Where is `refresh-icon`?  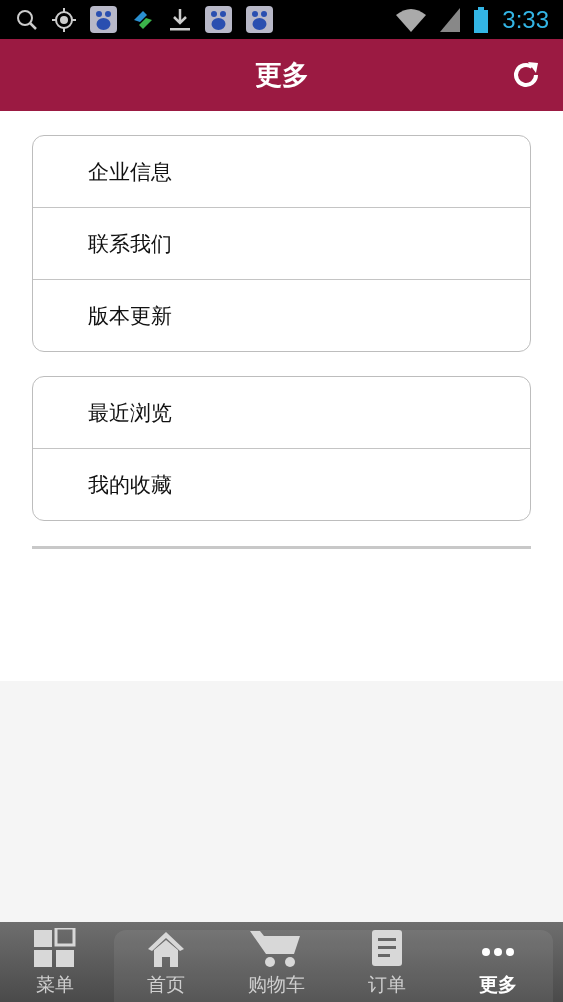 refresh-icon is located at coordinates (526, 75).